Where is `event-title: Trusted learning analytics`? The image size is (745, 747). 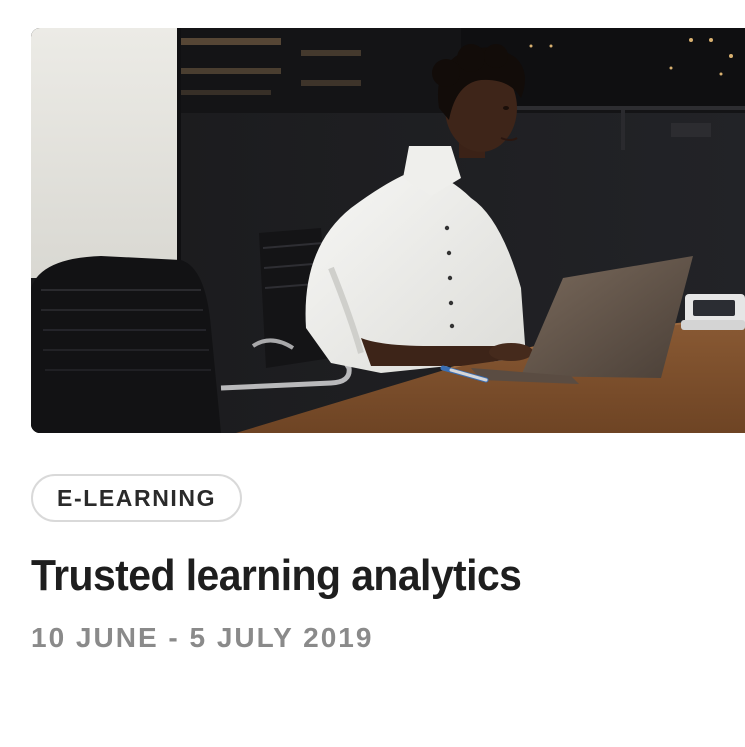 event-title: Trusted learning analytics is located at coordinates (276, 576).